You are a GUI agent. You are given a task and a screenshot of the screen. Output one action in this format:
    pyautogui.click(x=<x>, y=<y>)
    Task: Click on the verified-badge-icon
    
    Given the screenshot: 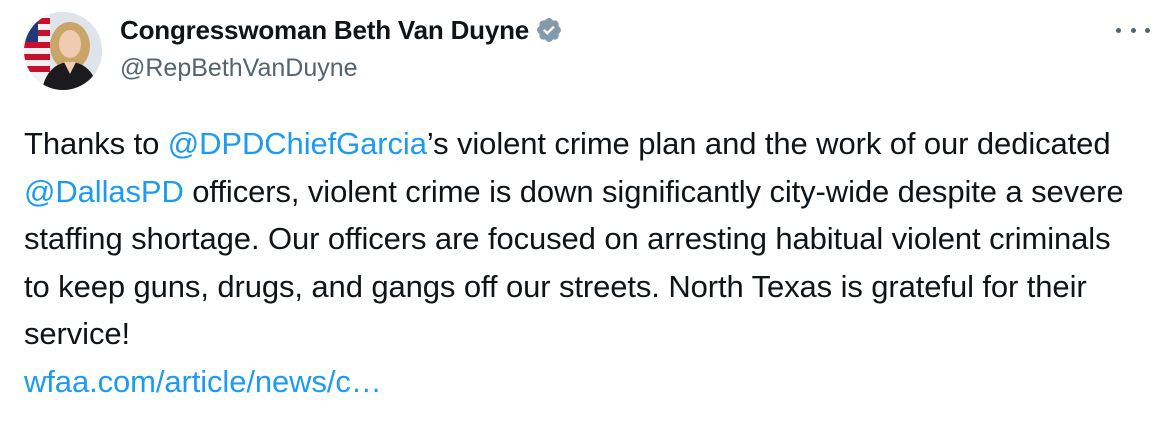 What is the action you would take?
    pyautogui.click(x=549, y=30)
    